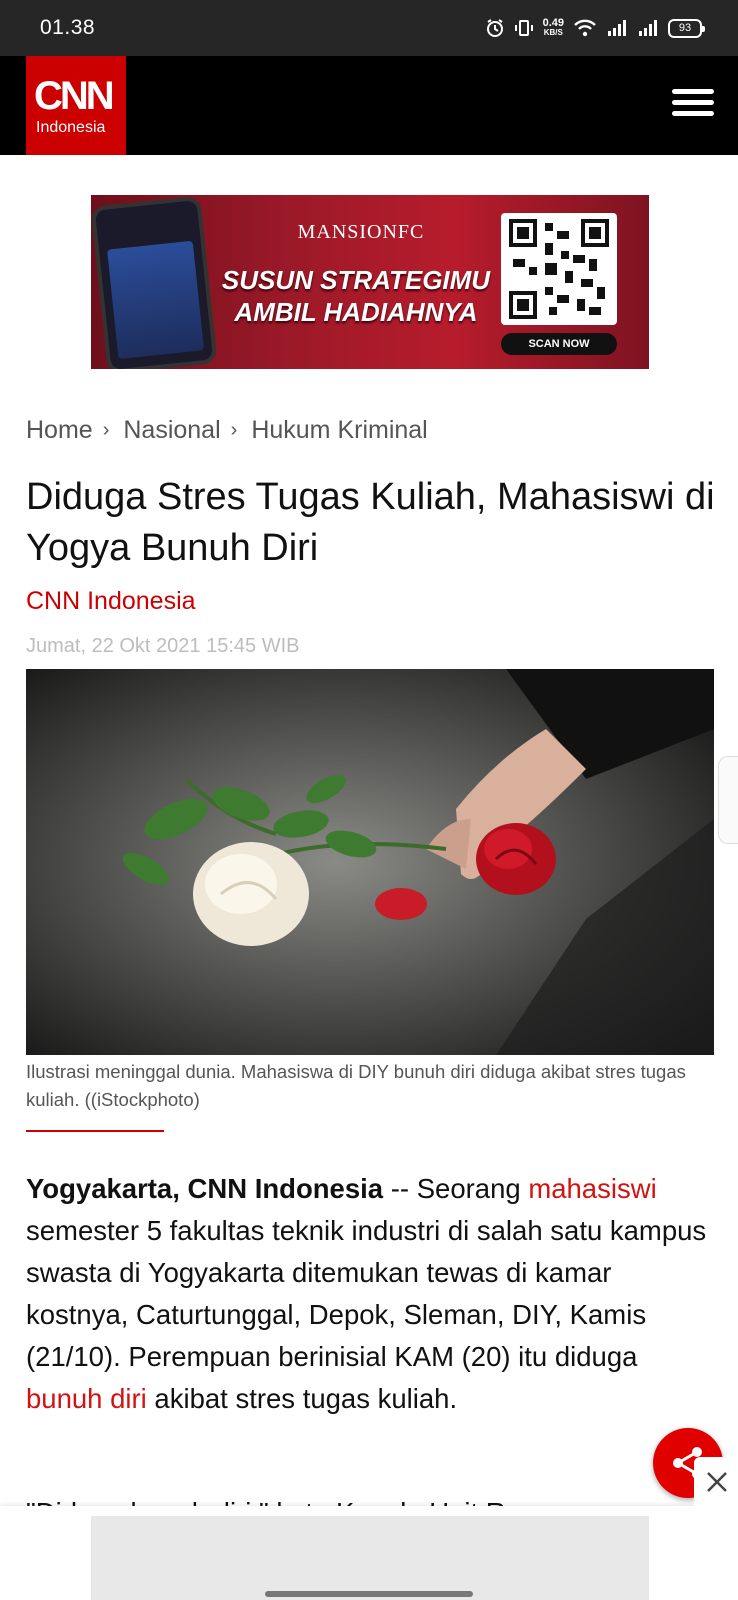 This screenshot has height=1600, width=738. I want to click on net-speed-value: 0.49, so click(553, 23).